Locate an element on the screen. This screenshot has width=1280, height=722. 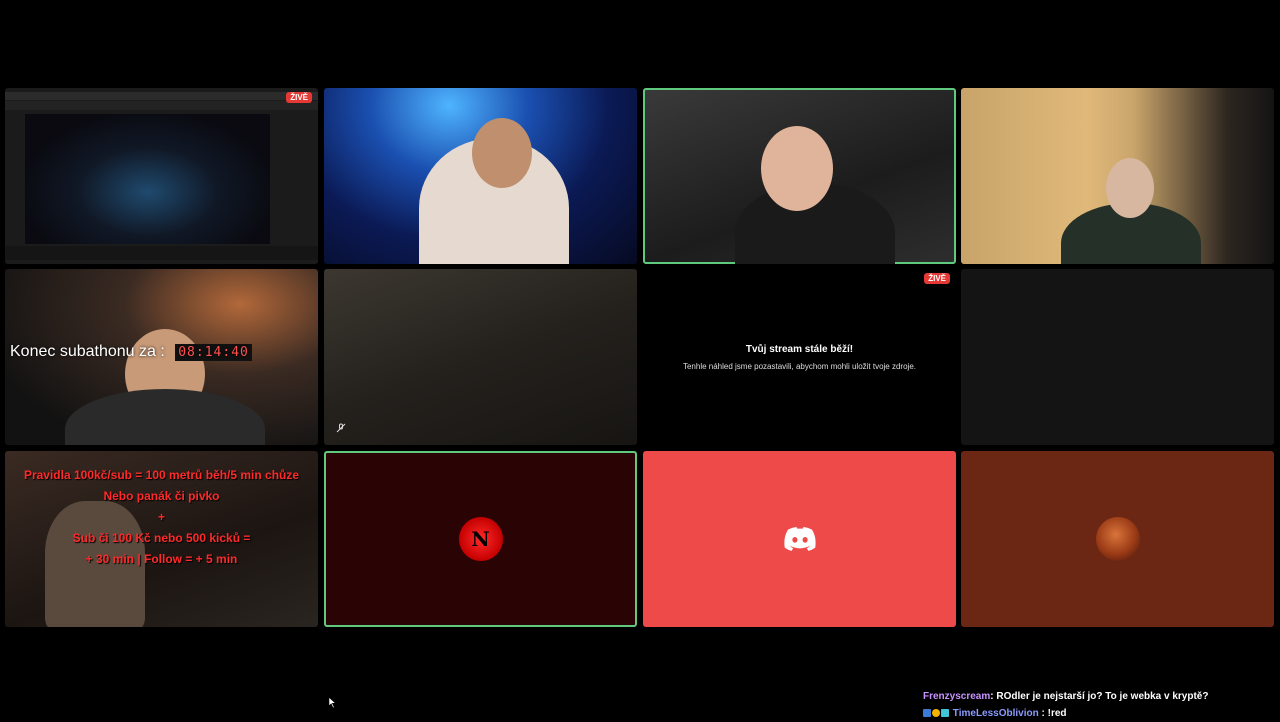
discord-logo-icon is located at coordinates (799, 539).